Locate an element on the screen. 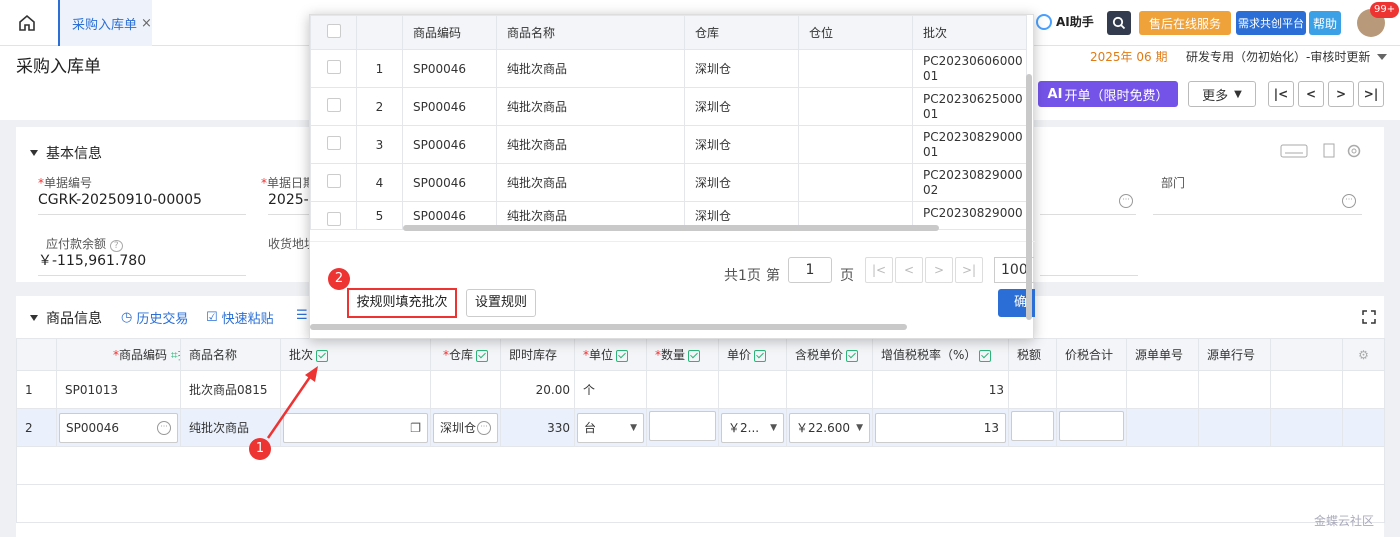  goods-info-title: 商品信息 is located at coordinates (74, 319).